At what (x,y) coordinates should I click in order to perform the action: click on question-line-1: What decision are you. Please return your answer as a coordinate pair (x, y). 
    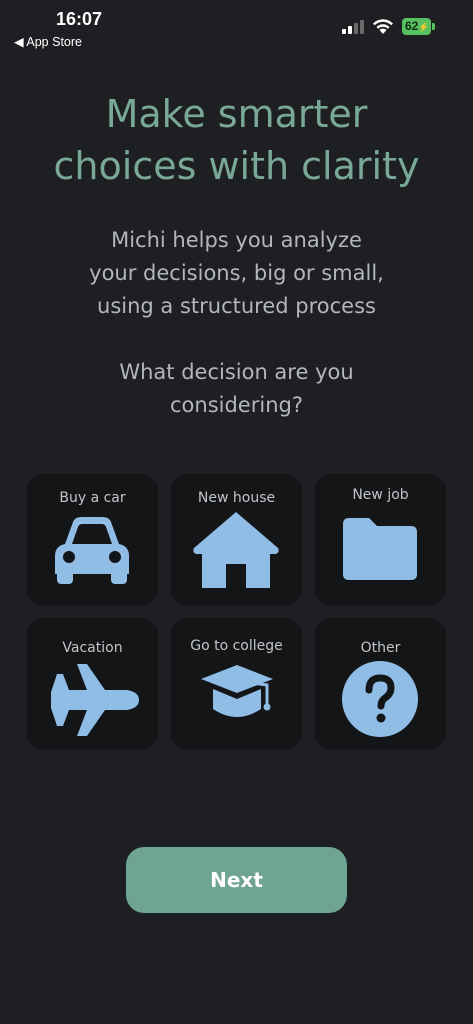
    Looking at the image, I should click on (236, 372).